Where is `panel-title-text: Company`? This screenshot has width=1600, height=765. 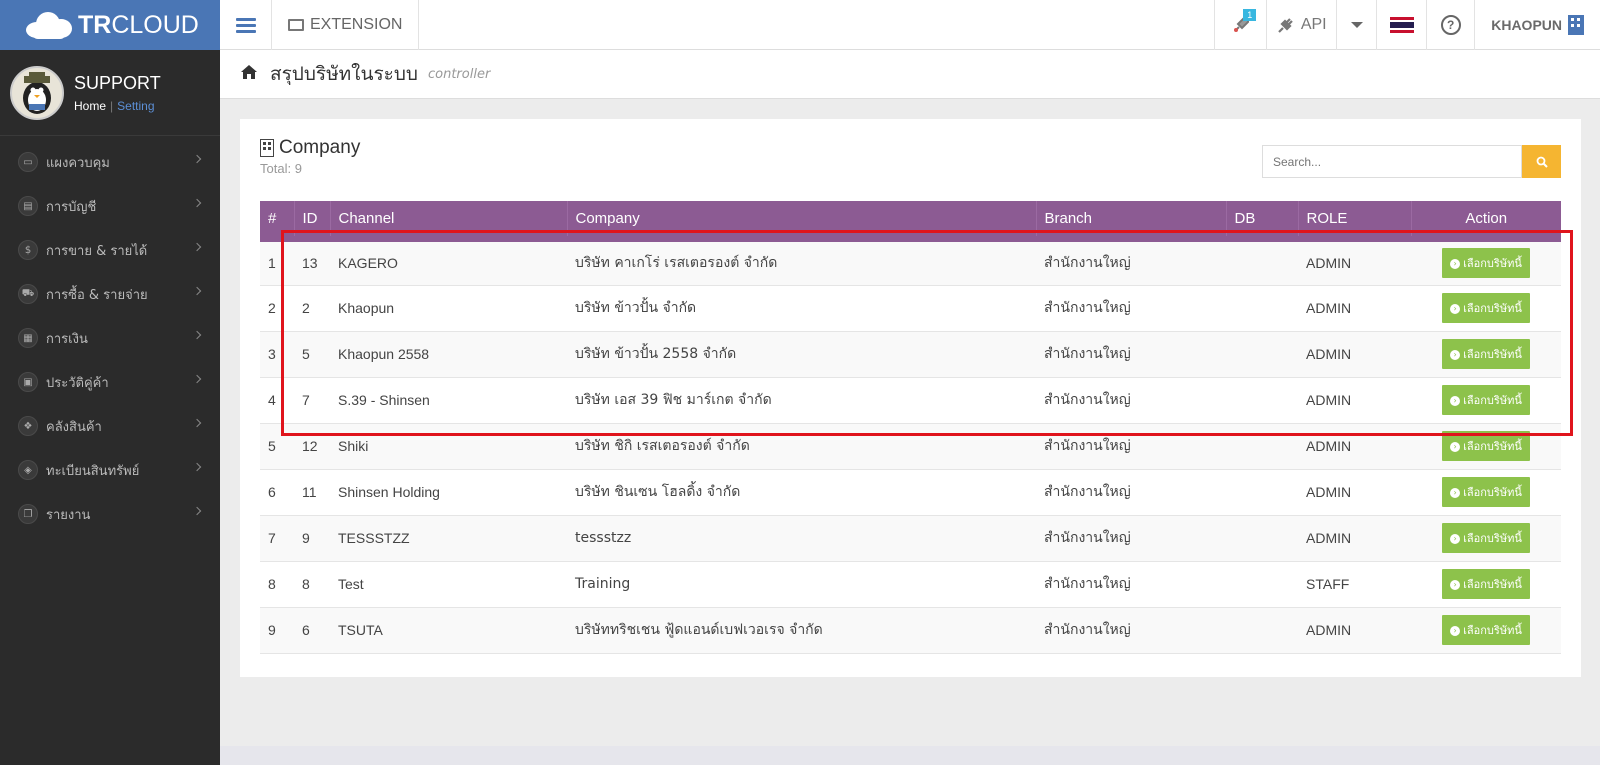
panel-title-text: Company is located at coordinates (320, 147).